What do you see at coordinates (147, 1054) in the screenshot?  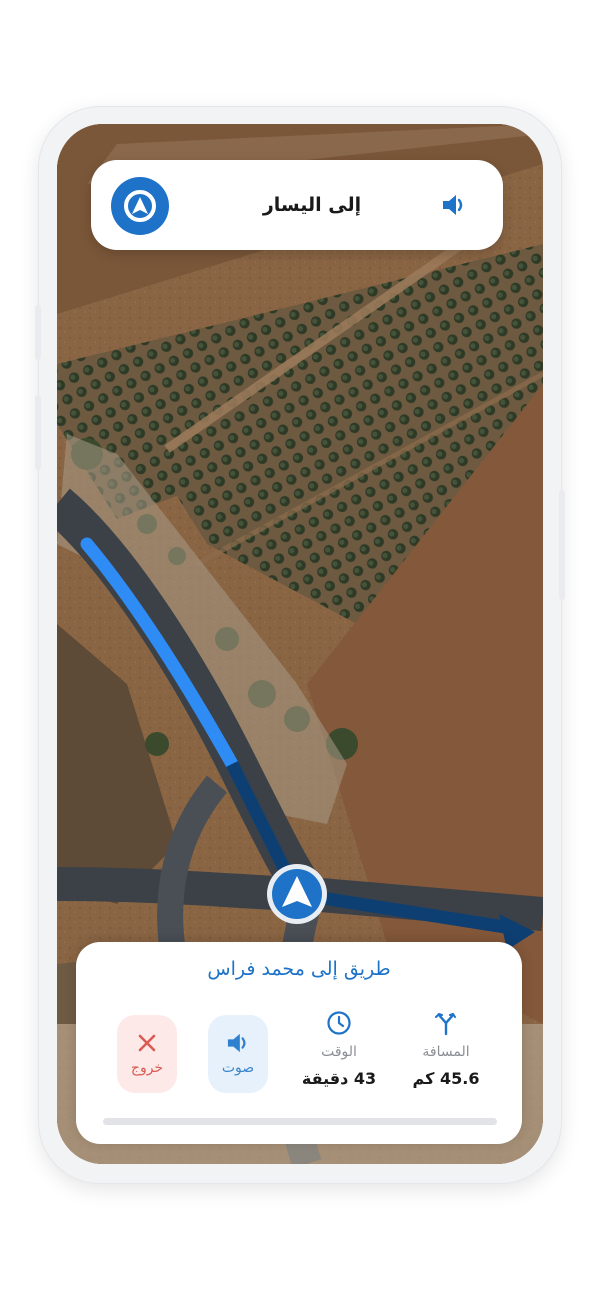 I see `exit-button: خروج` at bounding box center [147, 1054].